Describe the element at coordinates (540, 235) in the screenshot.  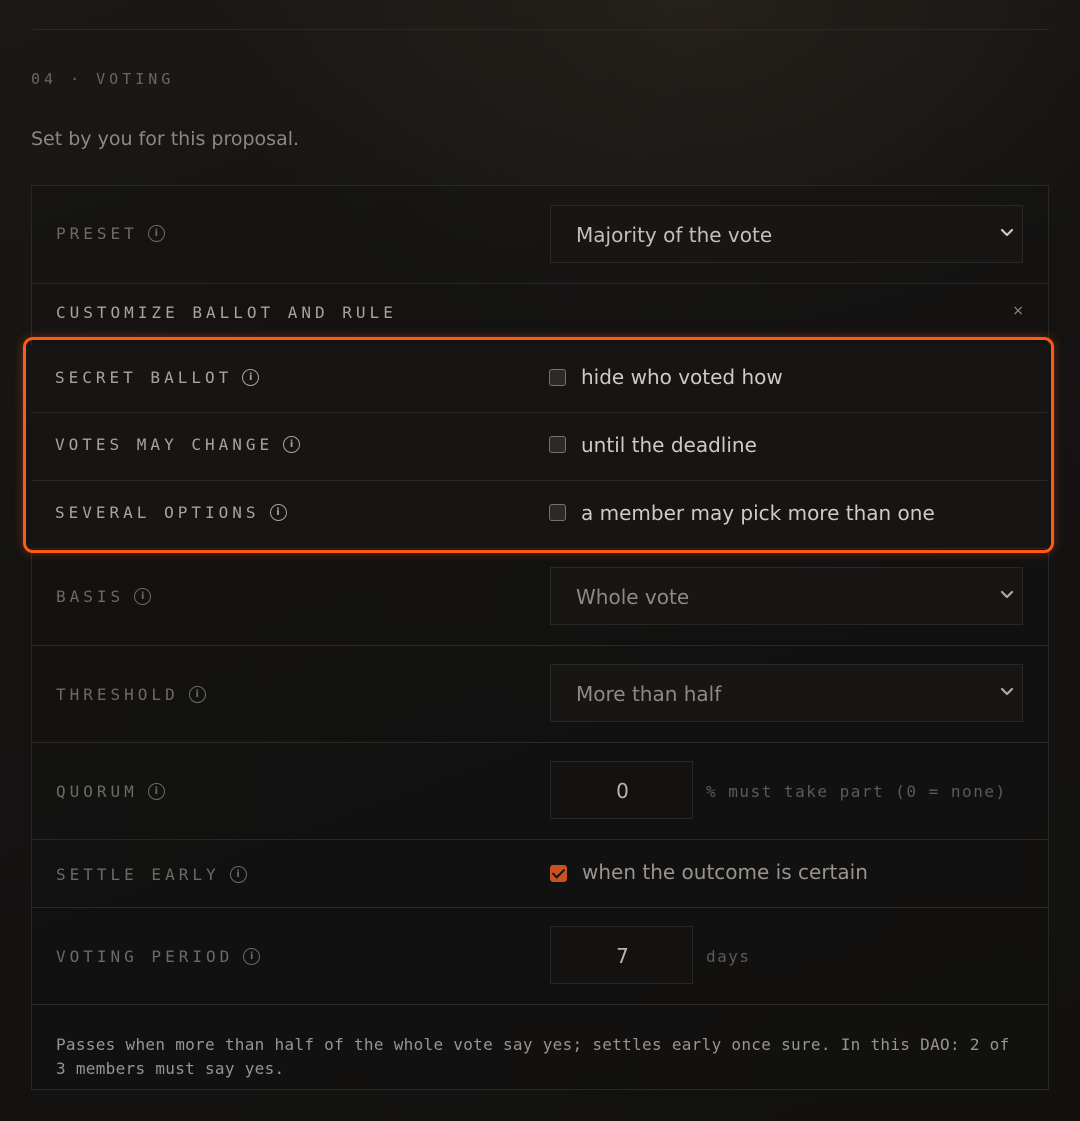
I see `preset-row: PRESET i Majority of the vote` at that location.